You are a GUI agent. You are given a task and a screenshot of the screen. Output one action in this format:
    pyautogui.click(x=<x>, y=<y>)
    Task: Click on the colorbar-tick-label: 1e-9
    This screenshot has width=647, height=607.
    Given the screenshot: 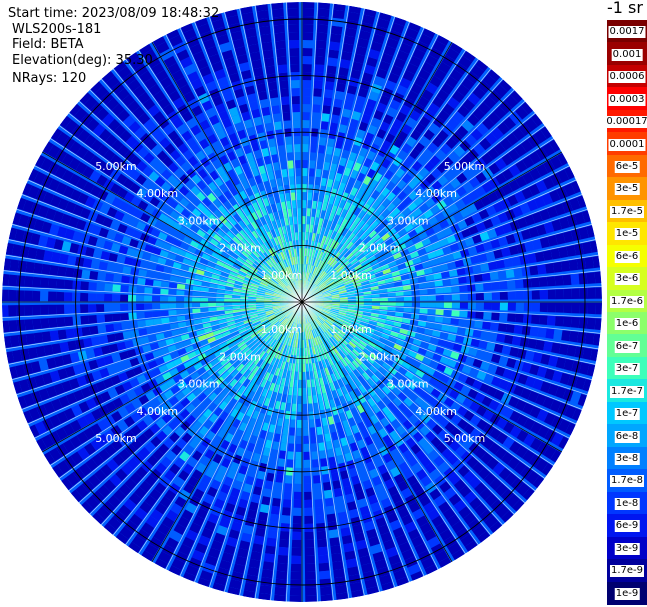 What is the action you would take?
    pyautogui.click(x=627, y=593)
    